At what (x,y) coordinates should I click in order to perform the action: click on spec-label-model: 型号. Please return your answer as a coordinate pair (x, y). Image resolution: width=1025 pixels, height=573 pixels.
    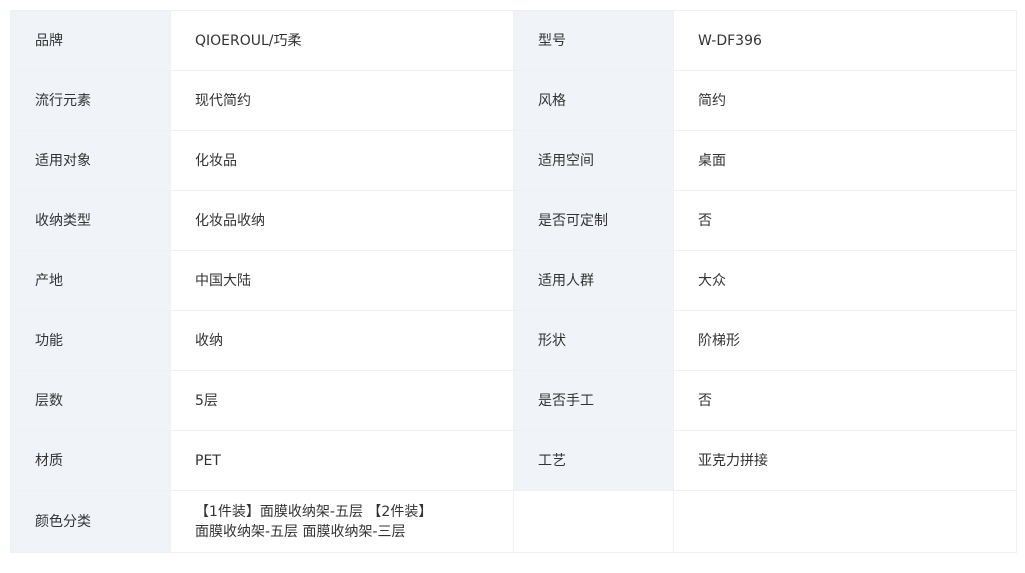
    Looking at the image, I should click on (593, 40).